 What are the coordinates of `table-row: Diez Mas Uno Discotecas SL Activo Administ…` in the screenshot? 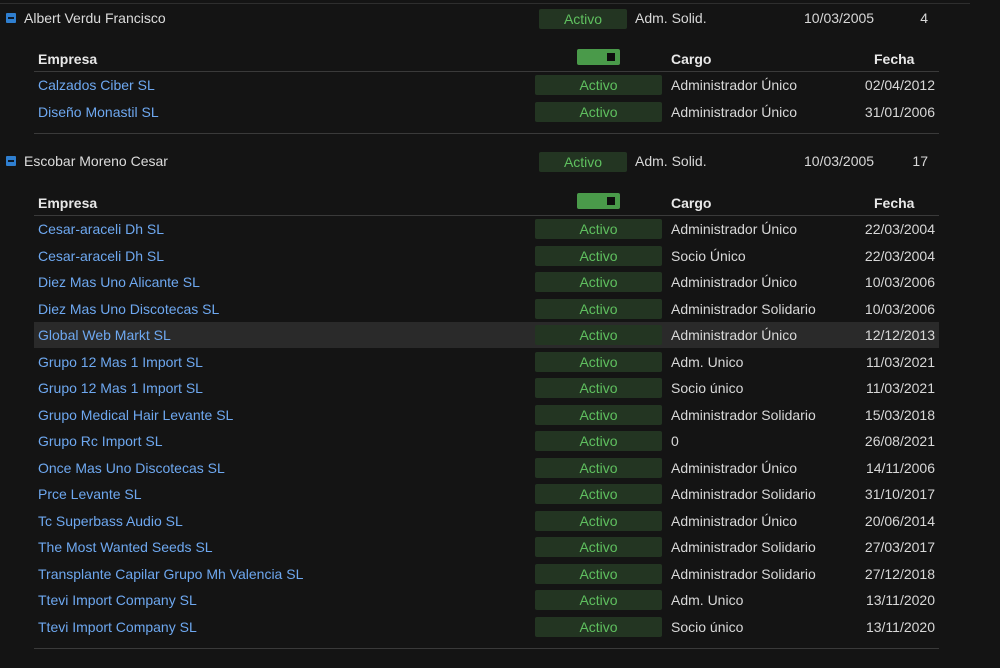 It's located at (486, 309).